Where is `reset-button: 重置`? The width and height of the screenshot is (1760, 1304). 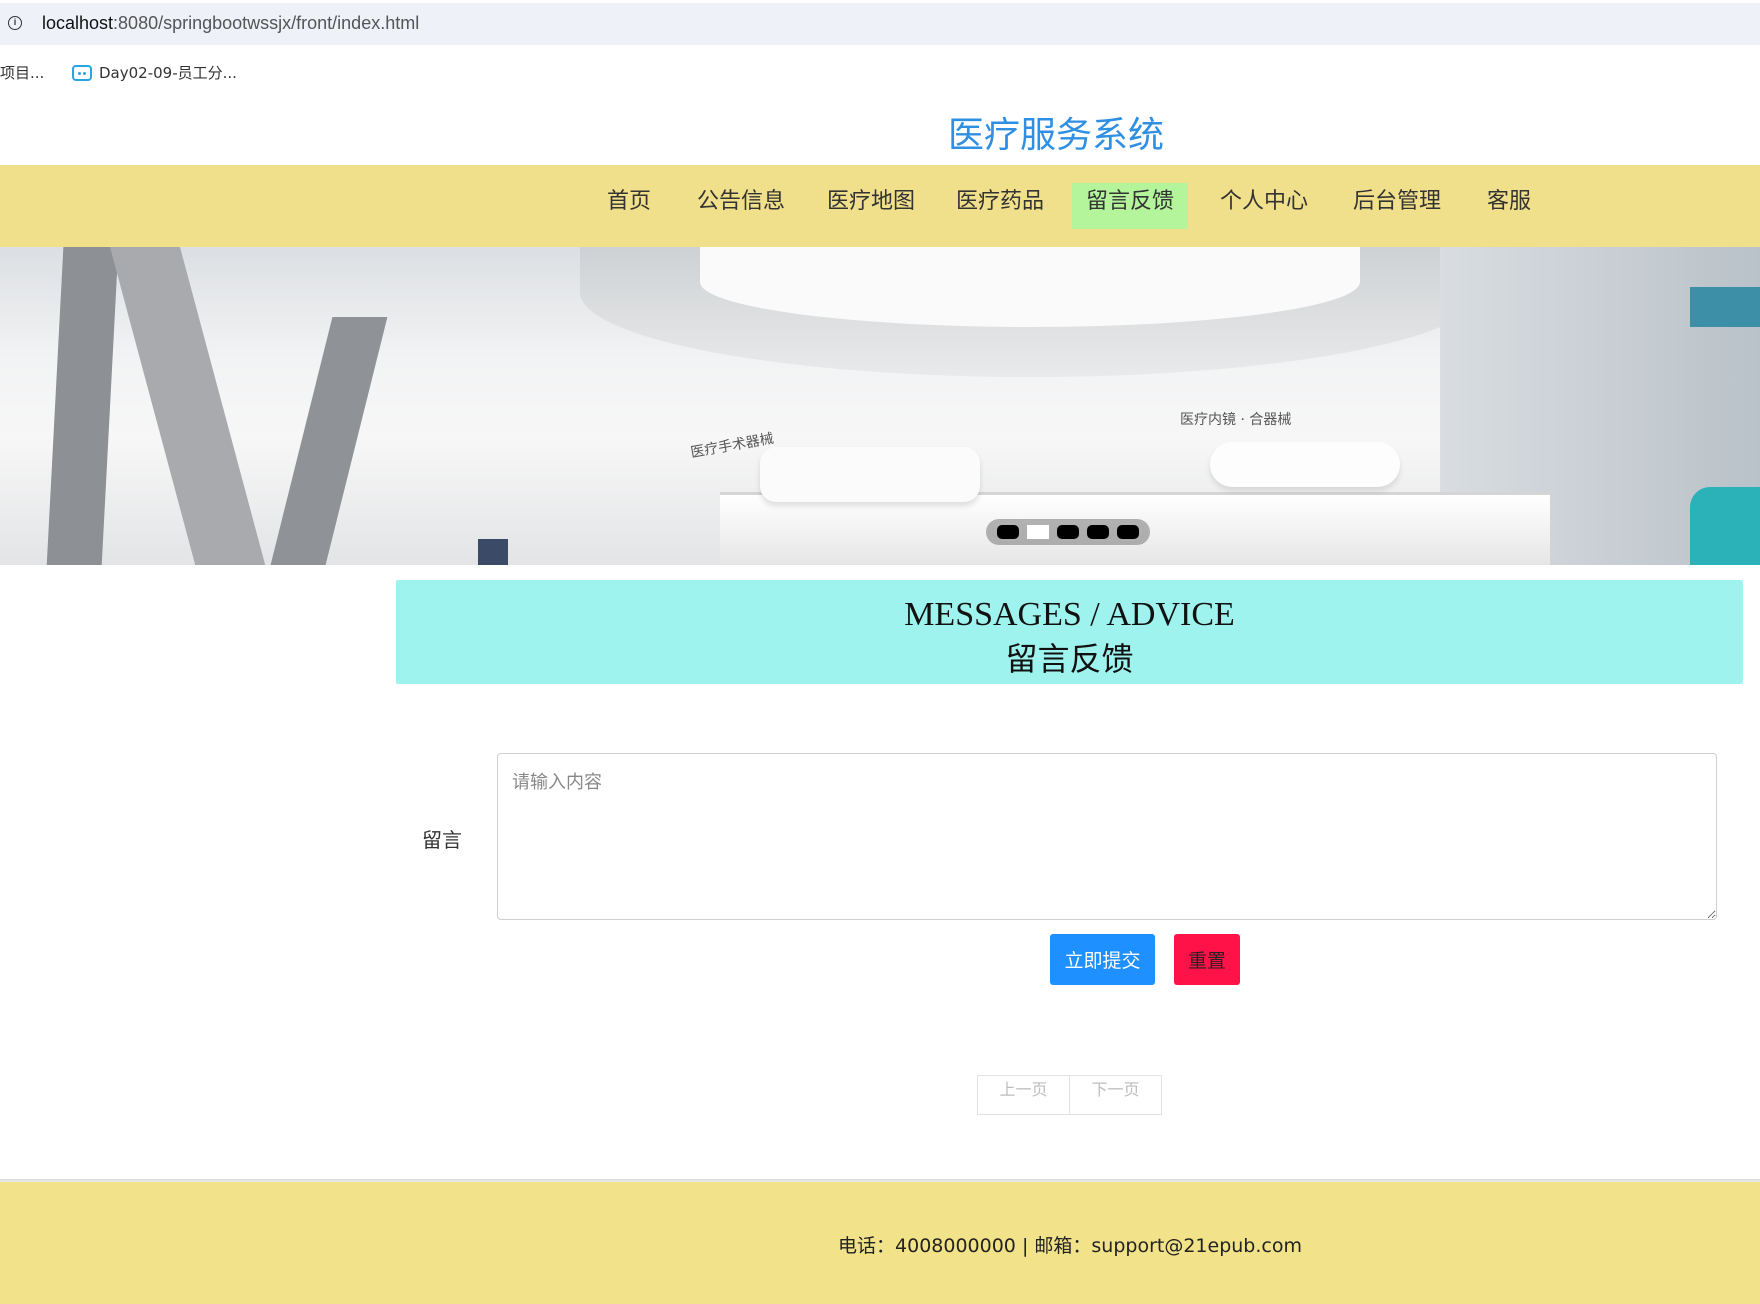
reset-button: 重置 is located at coordinates (1207, 959).